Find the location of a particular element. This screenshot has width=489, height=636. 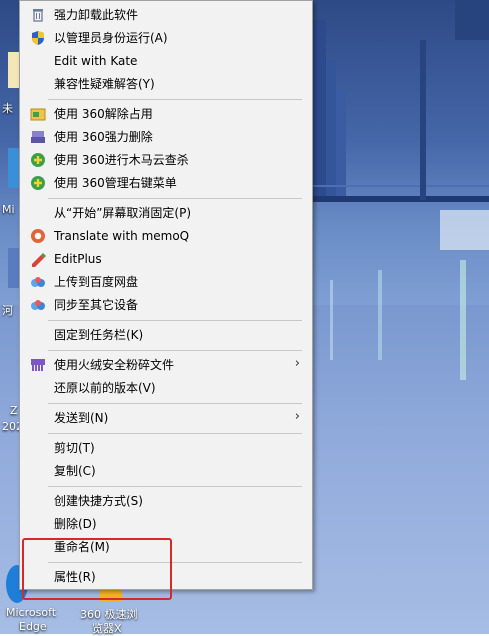

menu-item-label: EditPlus is located at coordinates (78, 259).